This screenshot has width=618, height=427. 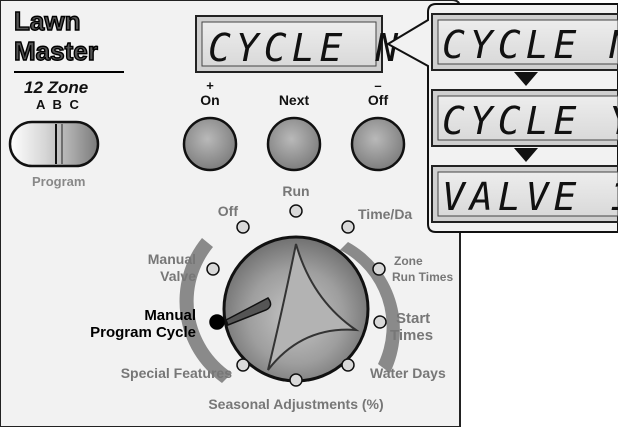 I want to click on main-lcd-display: CYCLE N, so click(x=299, y=44).